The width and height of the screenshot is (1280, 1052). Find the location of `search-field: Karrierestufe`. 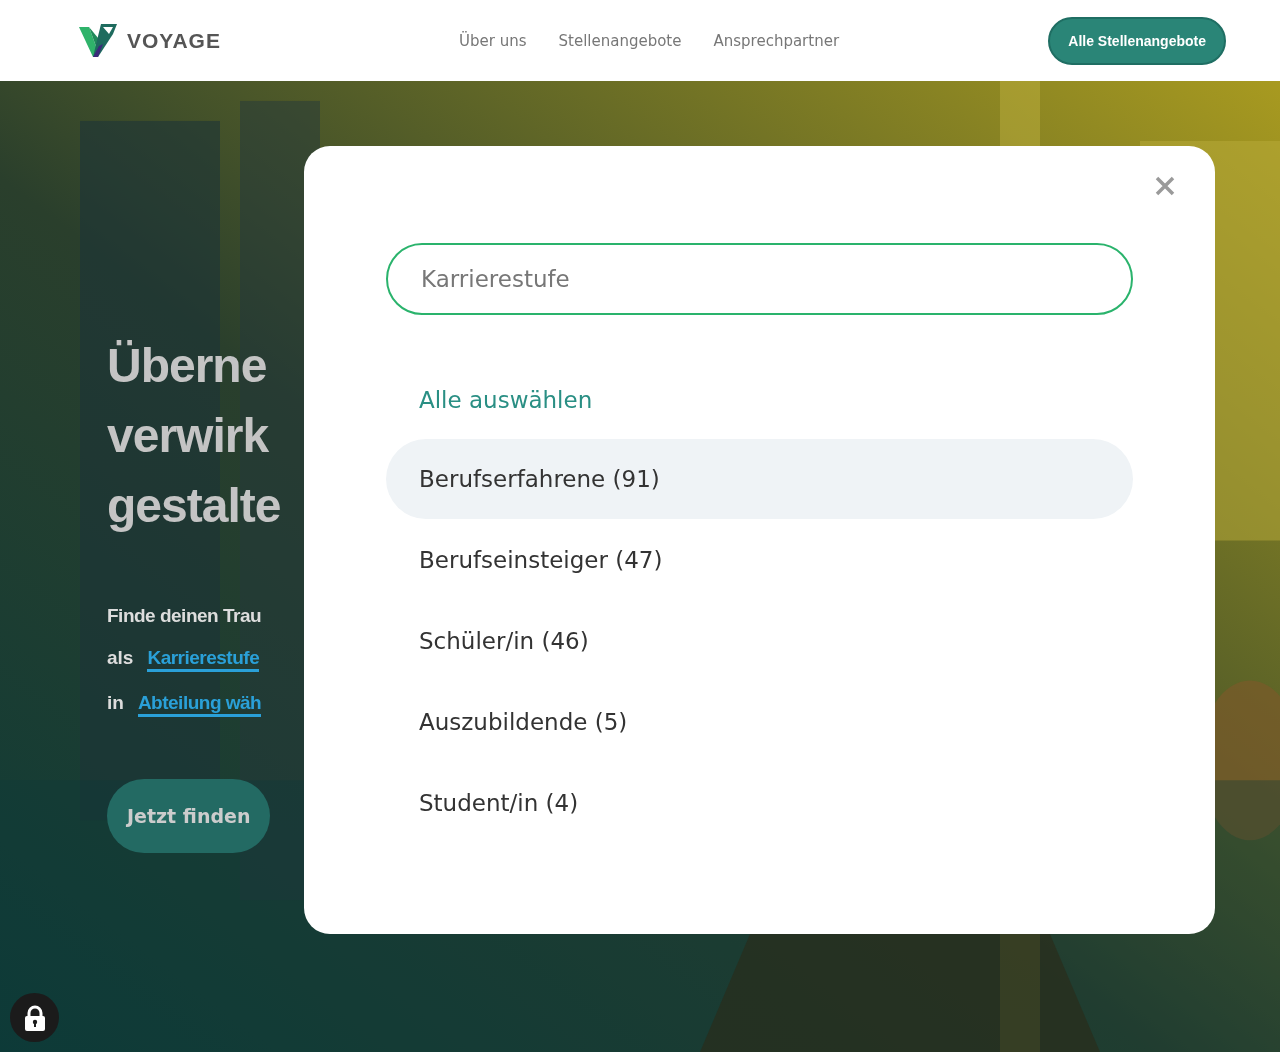

search-field: Karrierestufe is located at coordinates (759, 279).